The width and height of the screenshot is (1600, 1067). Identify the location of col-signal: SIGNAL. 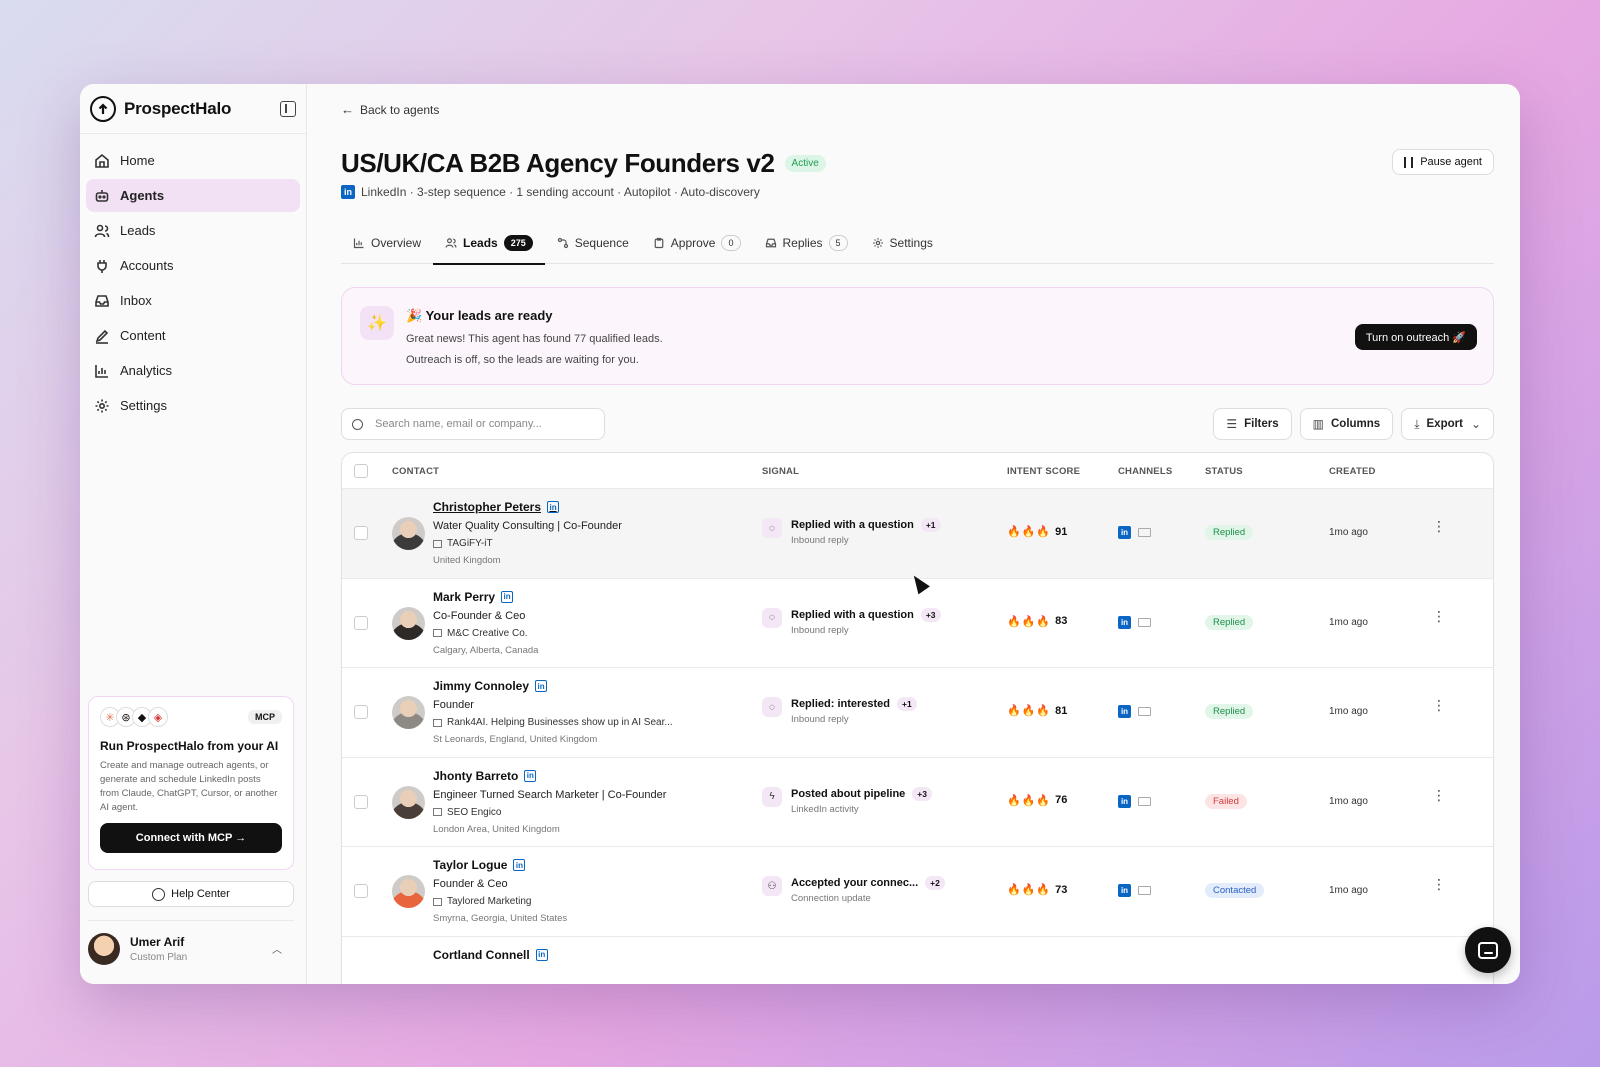
(780, 471).